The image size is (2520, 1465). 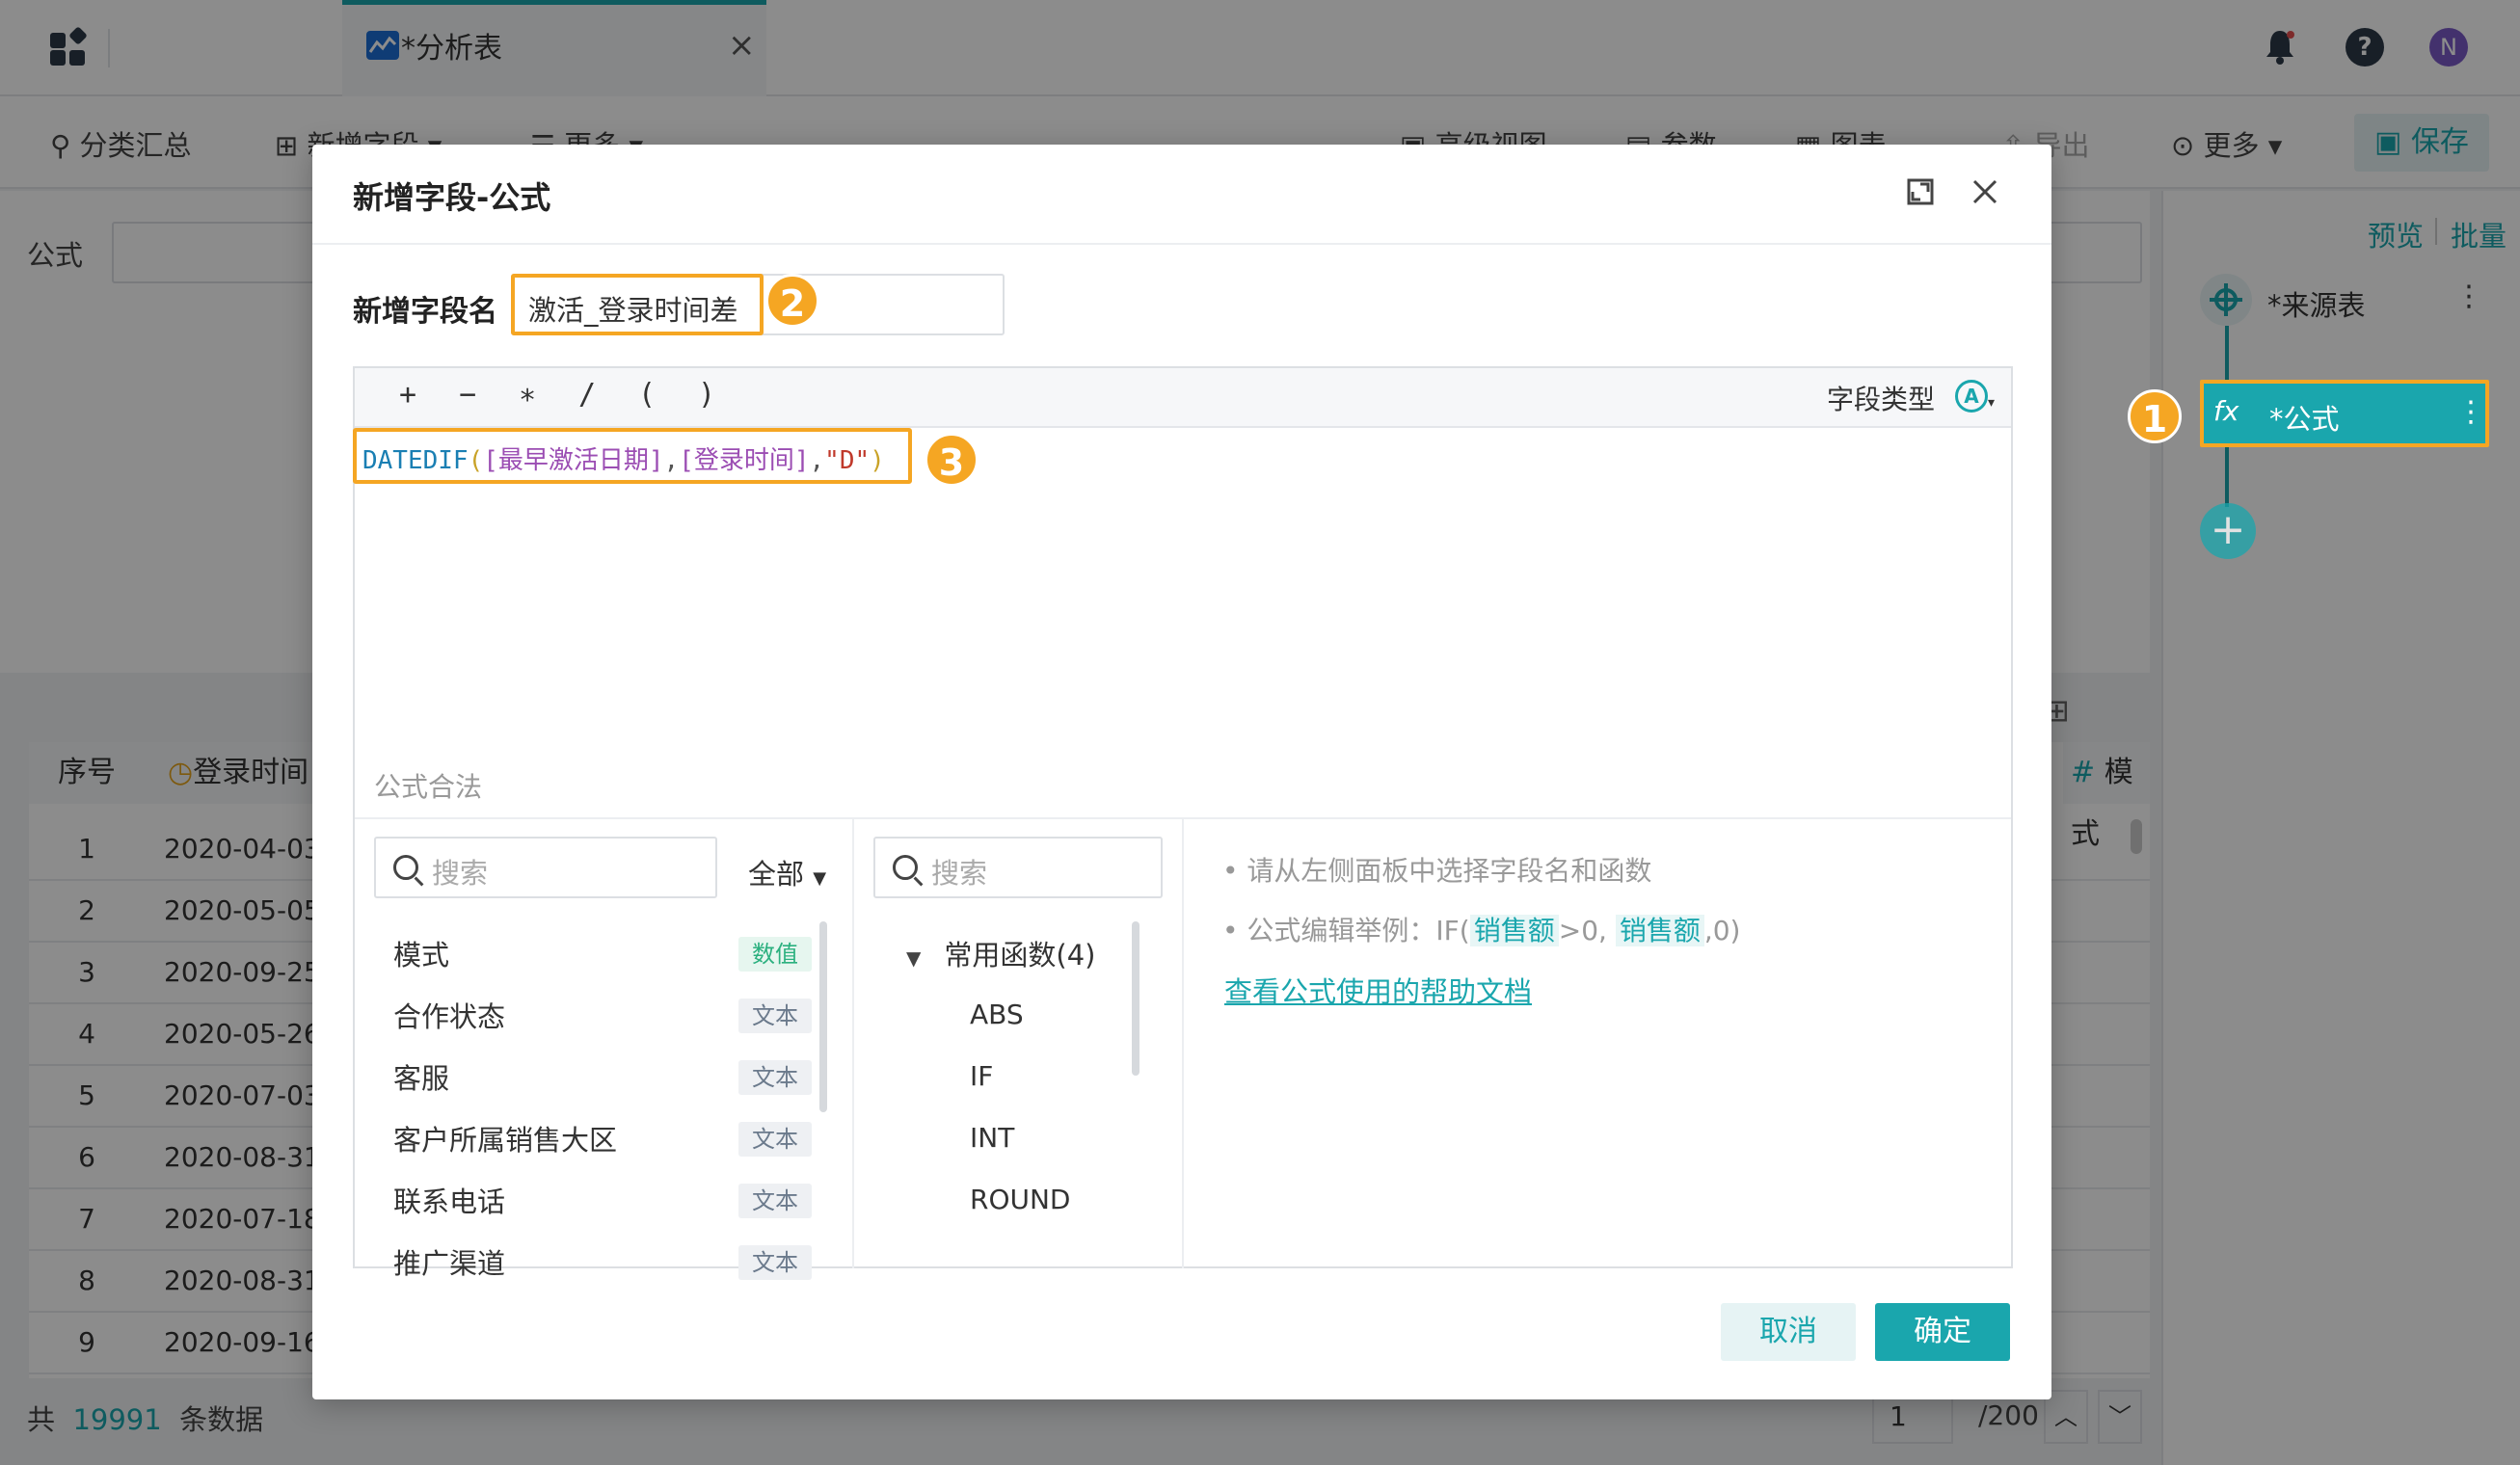 What do you see at coordinates (1971, 396) in the screenshot?
I see `field-type-icon: A` at bounding box center [1971, 396].